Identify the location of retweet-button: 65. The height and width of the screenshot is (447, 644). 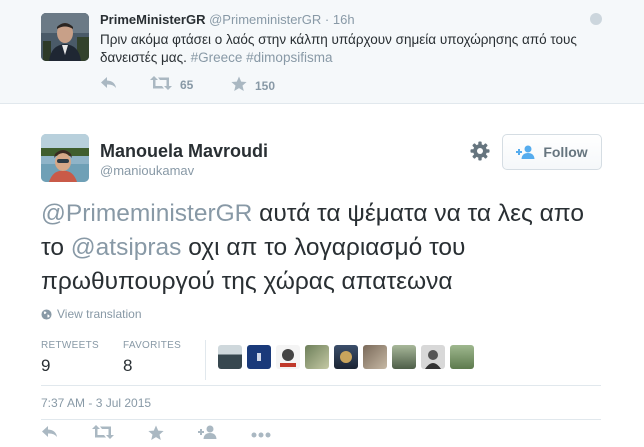
(171, 84).